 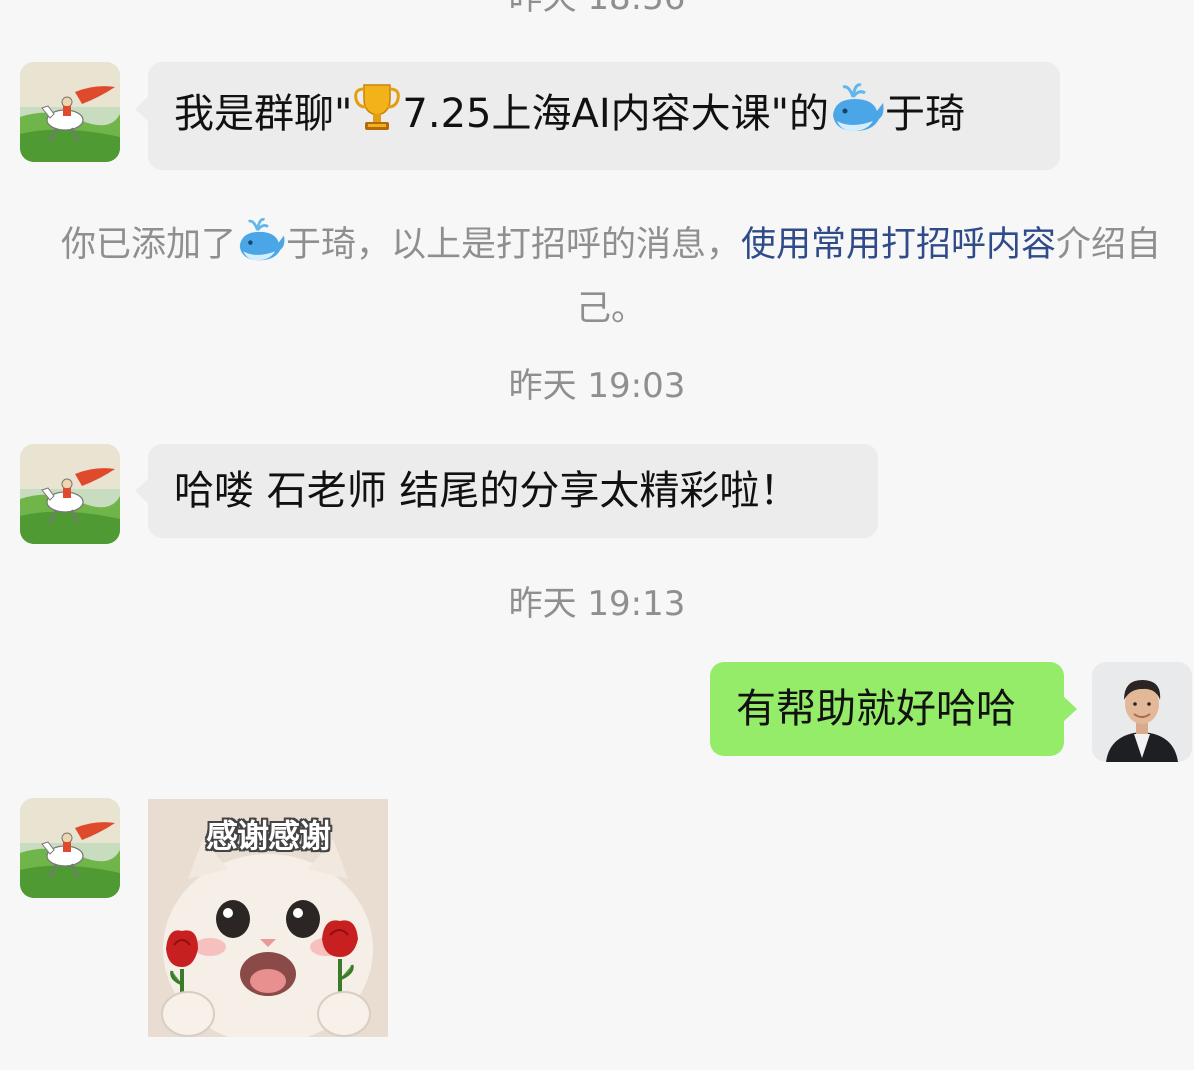 I want to click on sticker-caption: 感谢感谢, so click(x=268, y=836).